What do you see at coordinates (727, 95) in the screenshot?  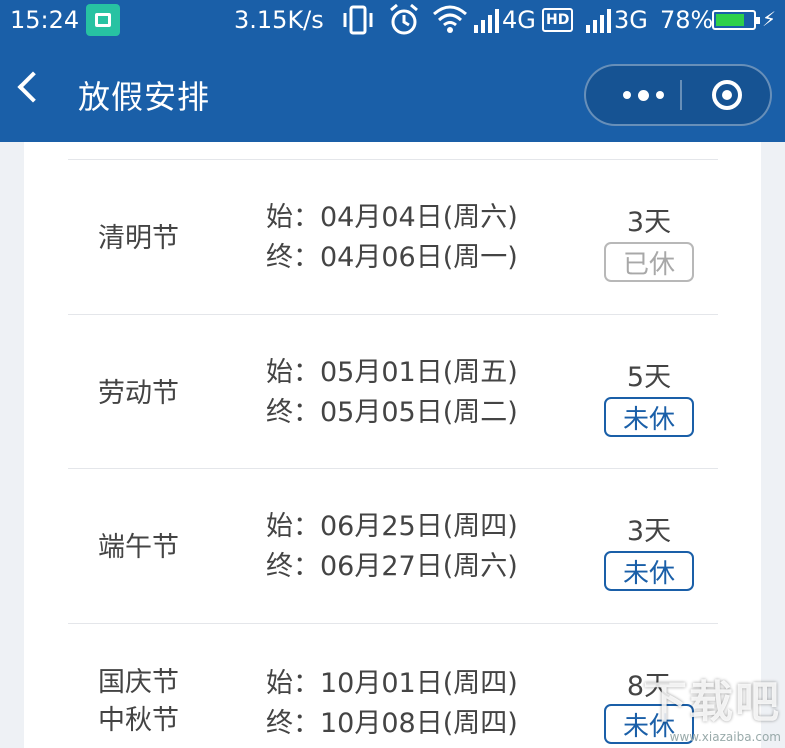 I see `close-mini-program-icon` at bounding box center [727, 95].